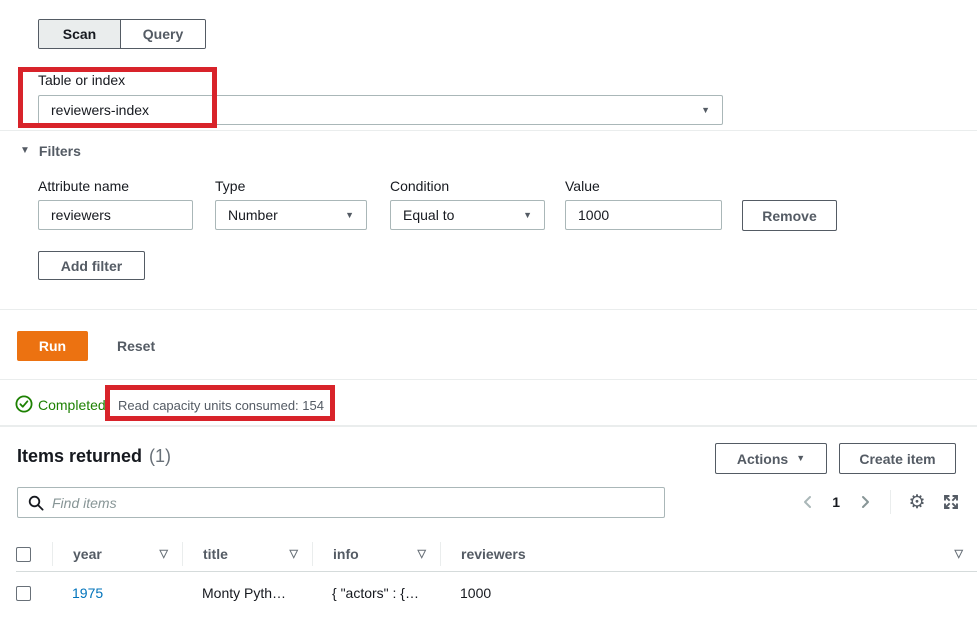 Image resolution: width=977 pixels, height=617 pixels. I want to click on table-or-index-value: reviewers-index, so click(100, 110).